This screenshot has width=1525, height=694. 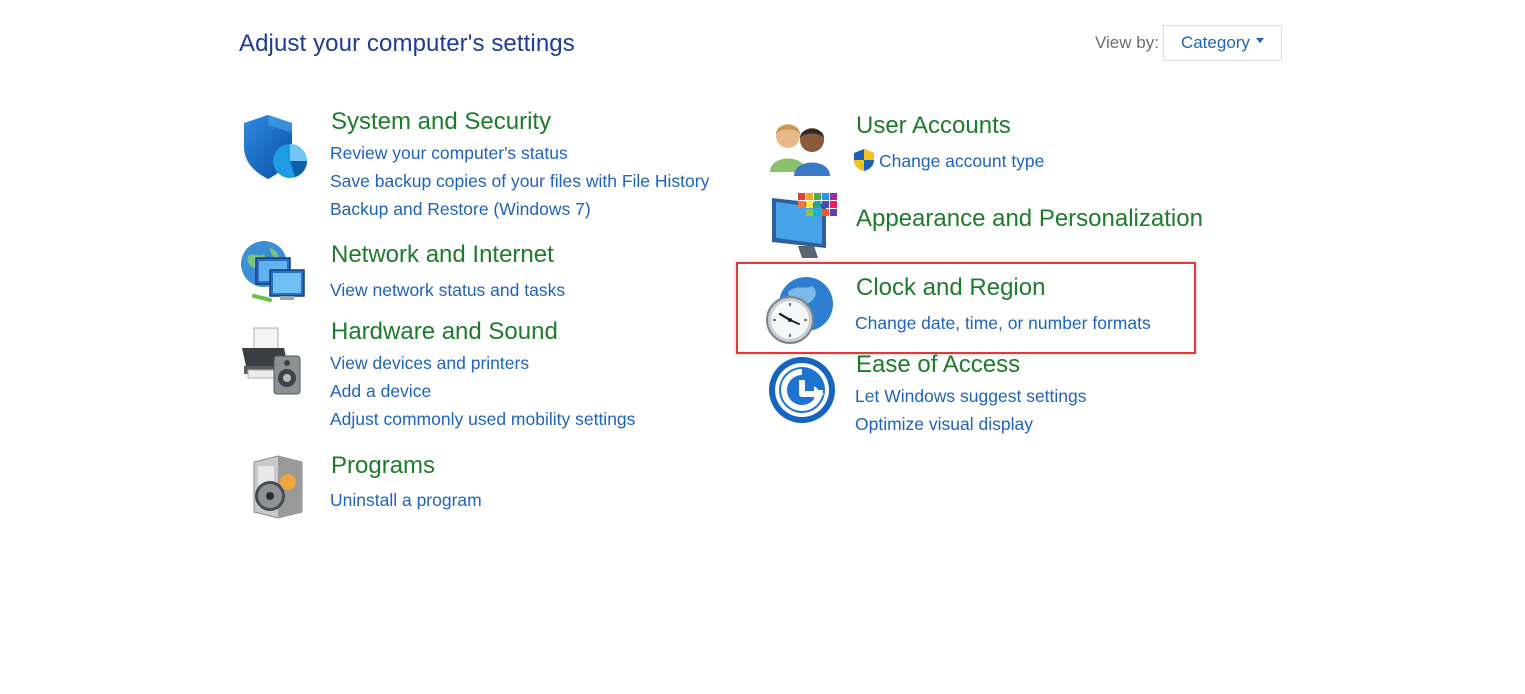 What do you see at coordinates (938, 365) in the screenshot?
I see `category-ease-of-access: Ease of Access` at bounding box center [938, 365].